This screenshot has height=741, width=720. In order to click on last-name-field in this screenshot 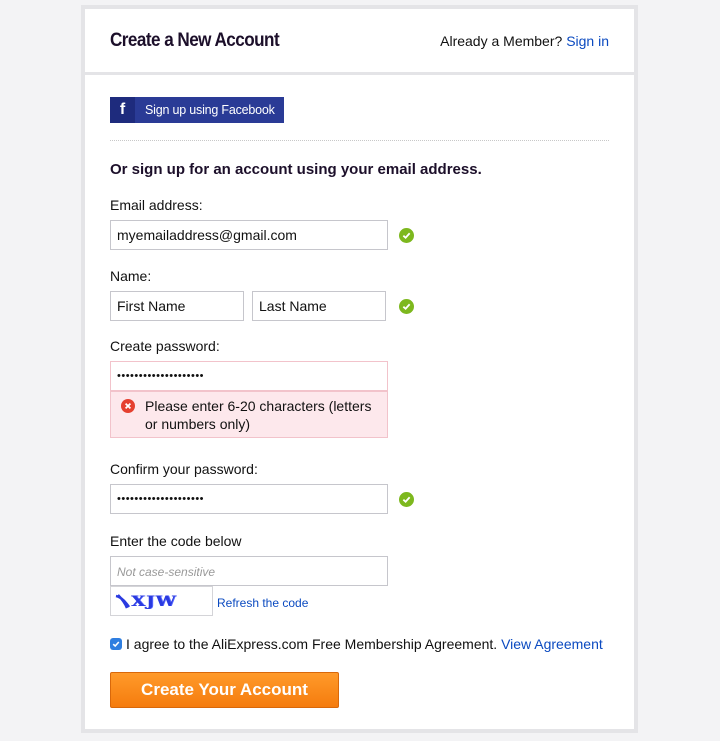, I will do `click(319, 306)`.